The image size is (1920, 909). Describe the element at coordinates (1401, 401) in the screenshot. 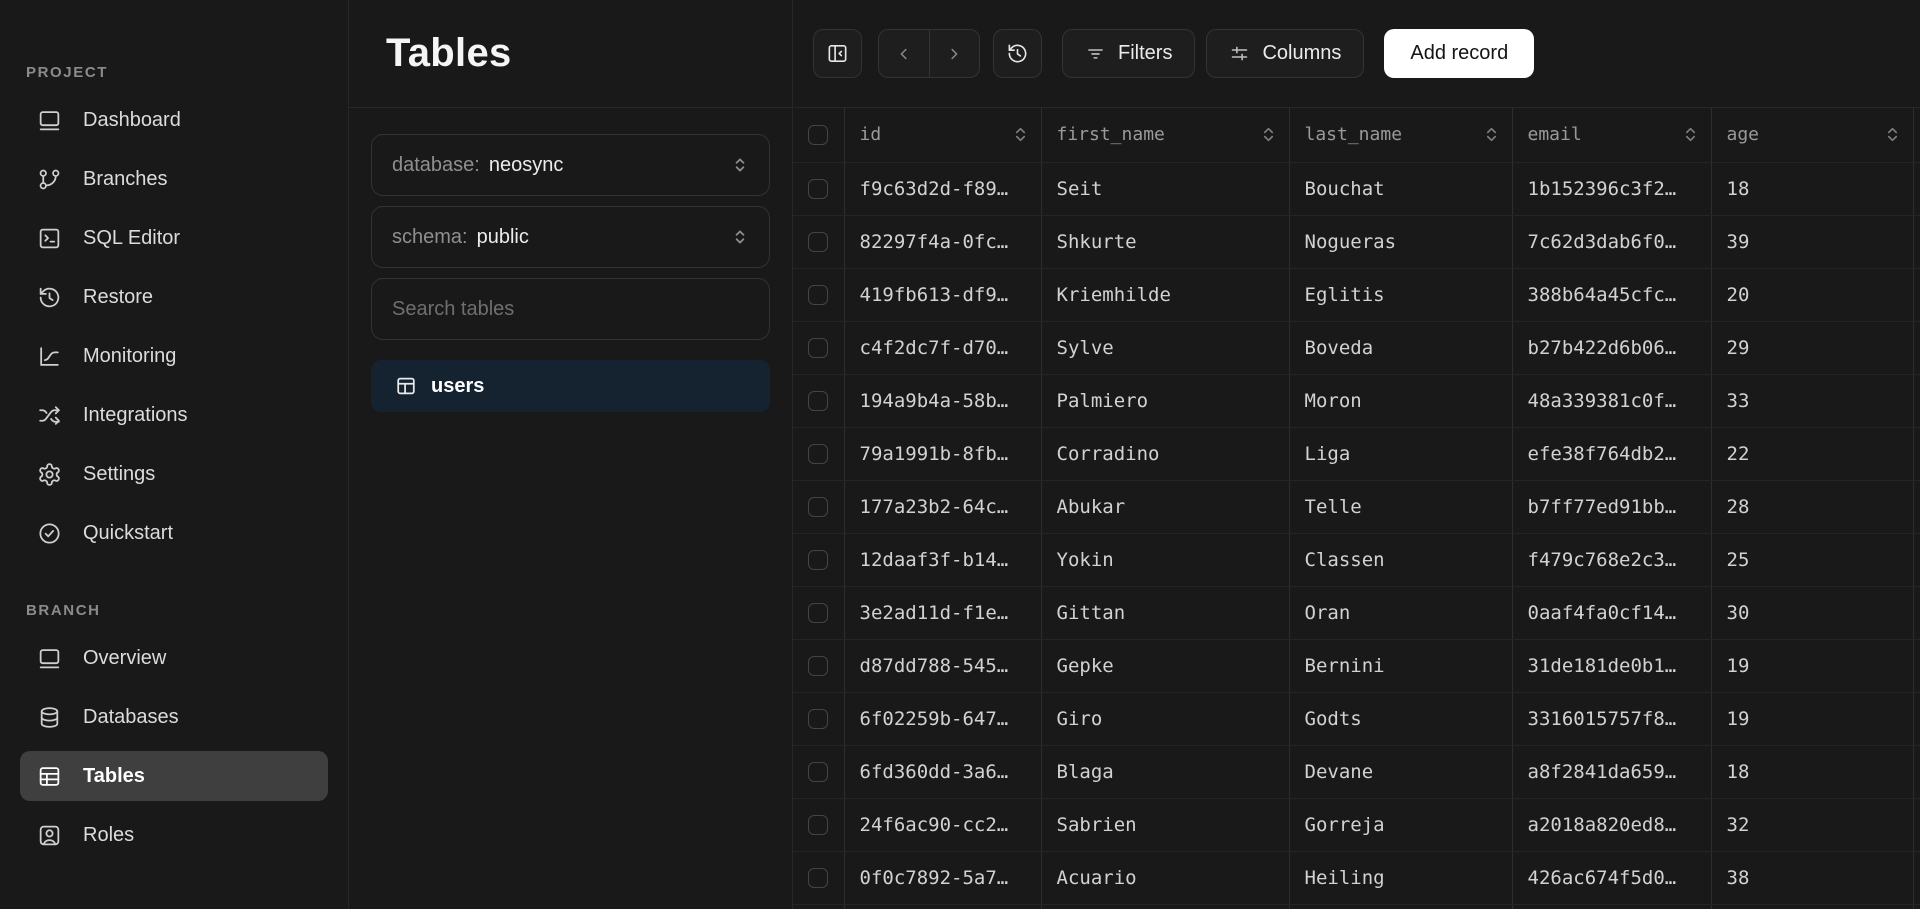

I see `cell-last-name: Moron` at that location.